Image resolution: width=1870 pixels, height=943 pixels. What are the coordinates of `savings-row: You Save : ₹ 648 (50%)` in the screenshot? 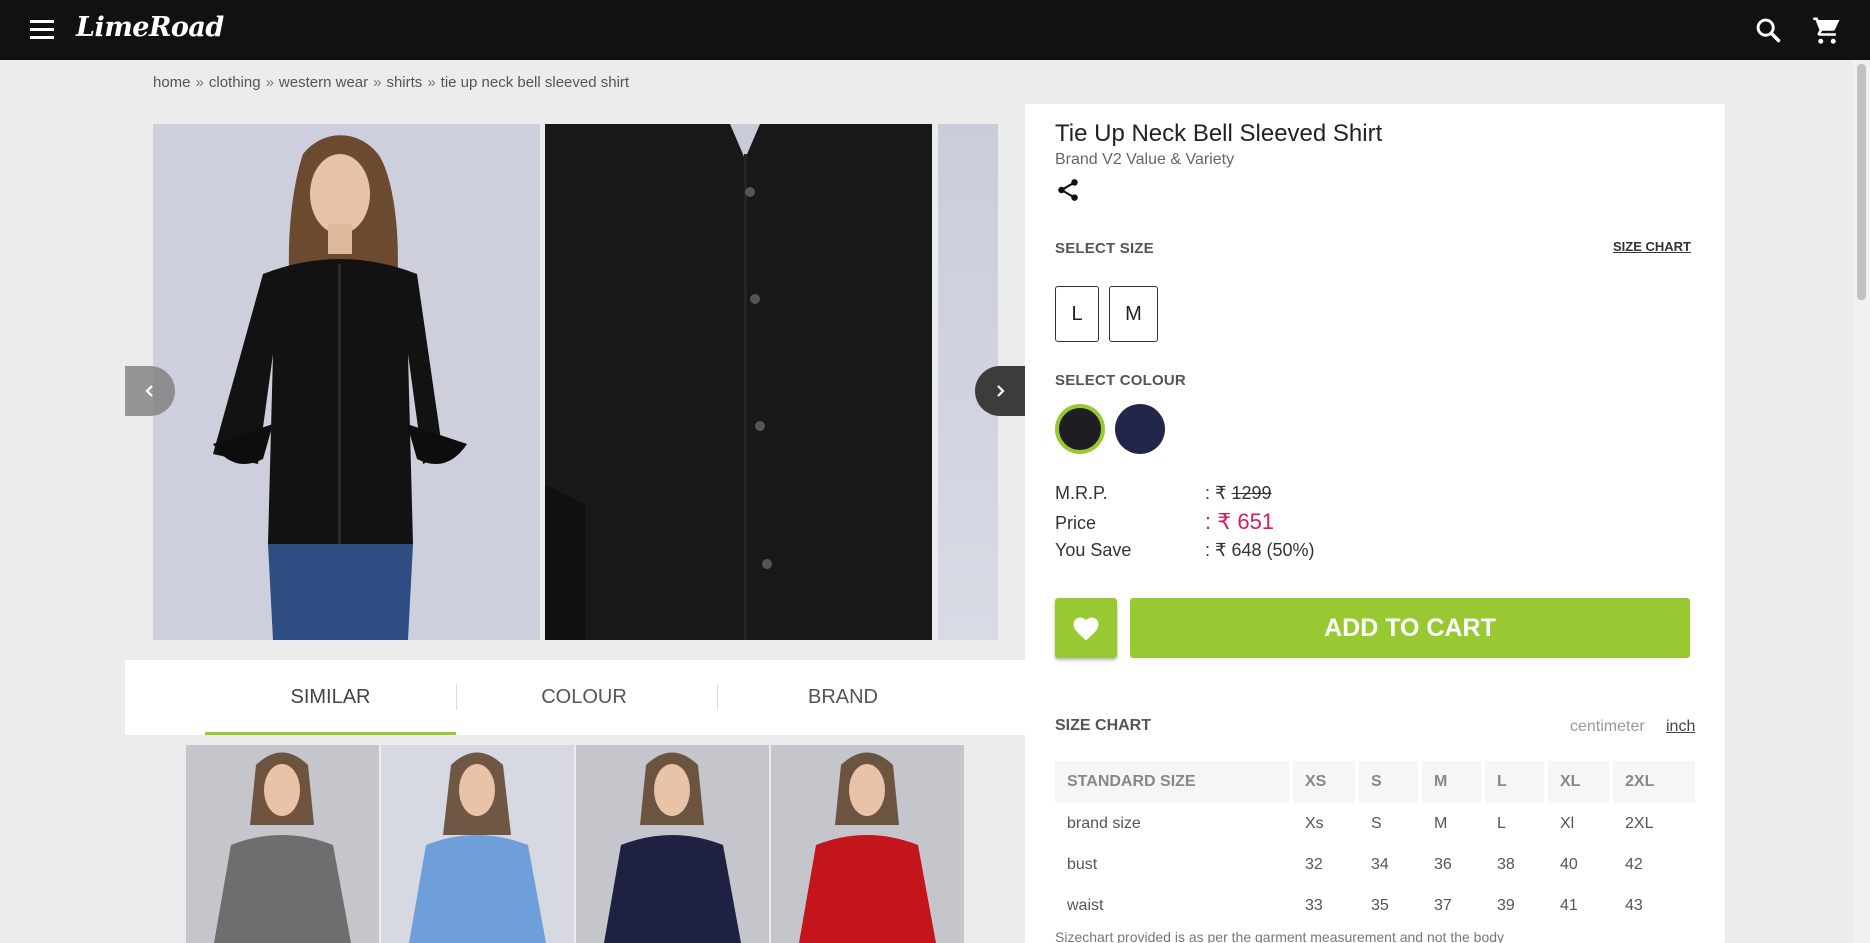 It's located at (1185, 550).